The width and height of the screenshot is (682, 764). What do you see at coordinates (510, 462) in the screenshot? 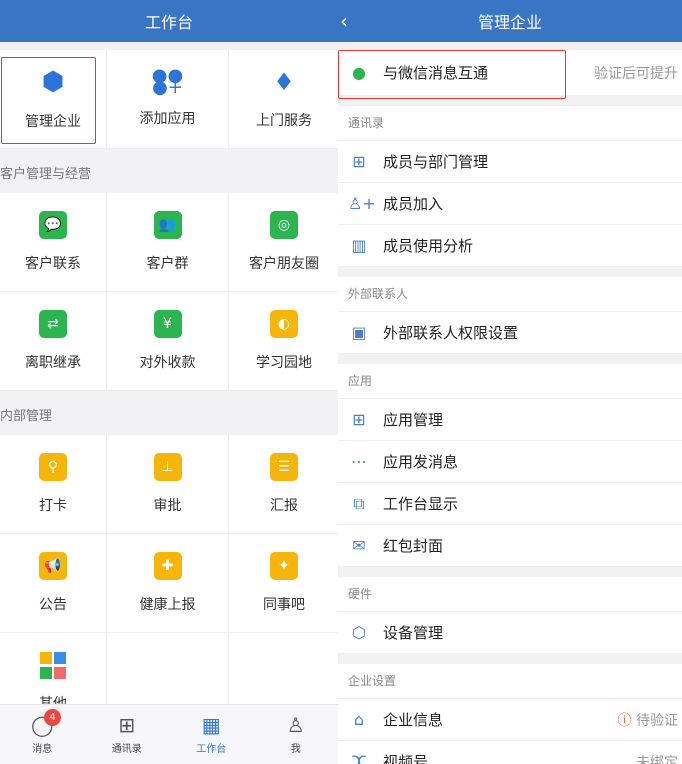
I see `app-message-row: ⋯ 应用发消息` at bounding box center [510, 462].